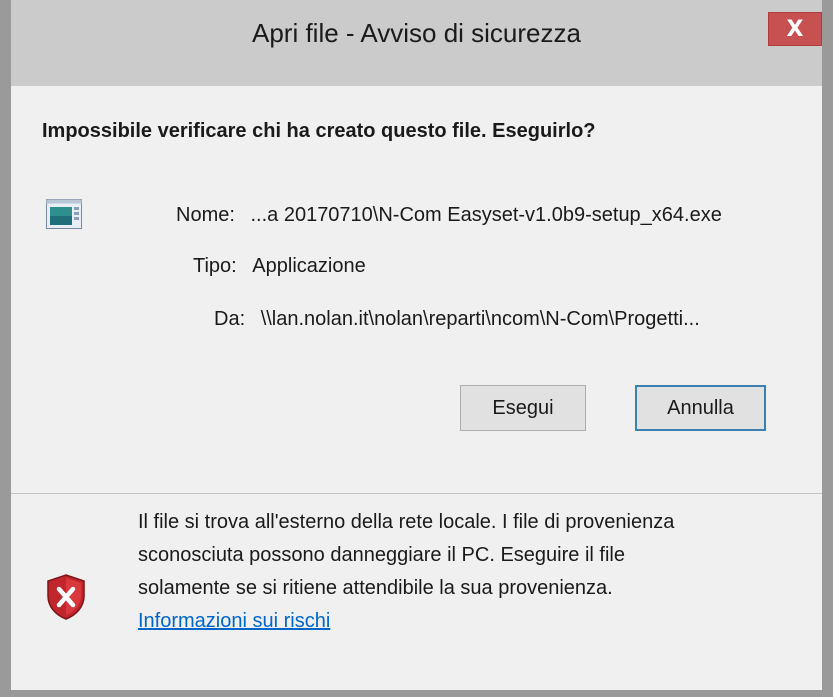 Image resolution: width=833 pixels, height=697 pixels. I want to click on name-label: Nome:, so click(205, 215).